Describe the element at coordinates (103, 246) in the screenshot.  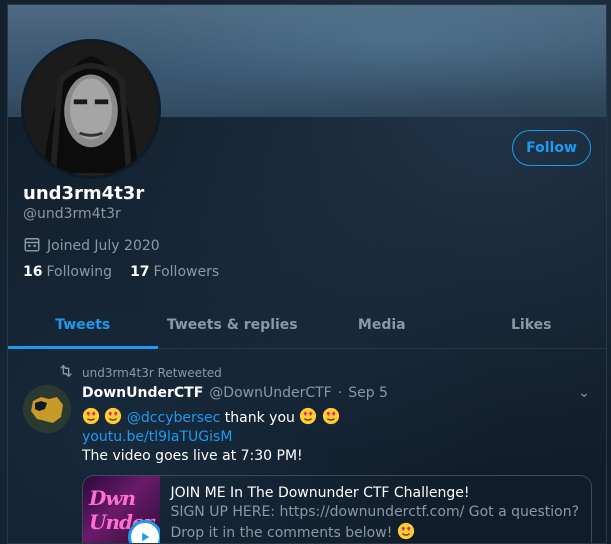
I see `joined-text: Joined July 2020` at that location.